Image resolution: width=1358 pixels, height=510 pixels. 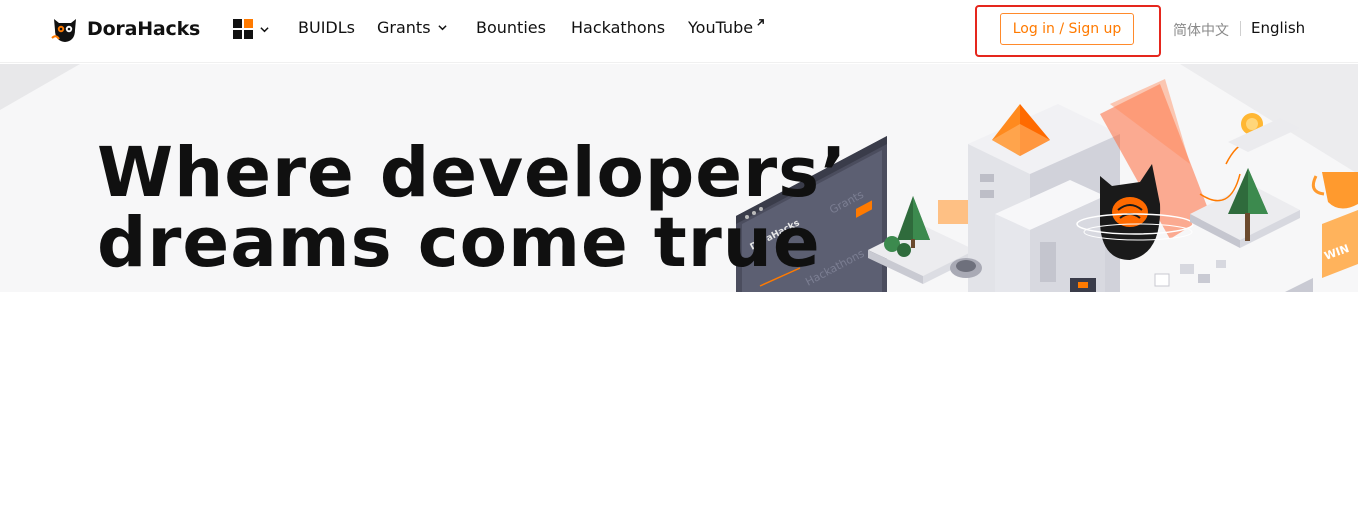 I want to click on hero-title-line1: Where developers’, so click(x=472, y=173).